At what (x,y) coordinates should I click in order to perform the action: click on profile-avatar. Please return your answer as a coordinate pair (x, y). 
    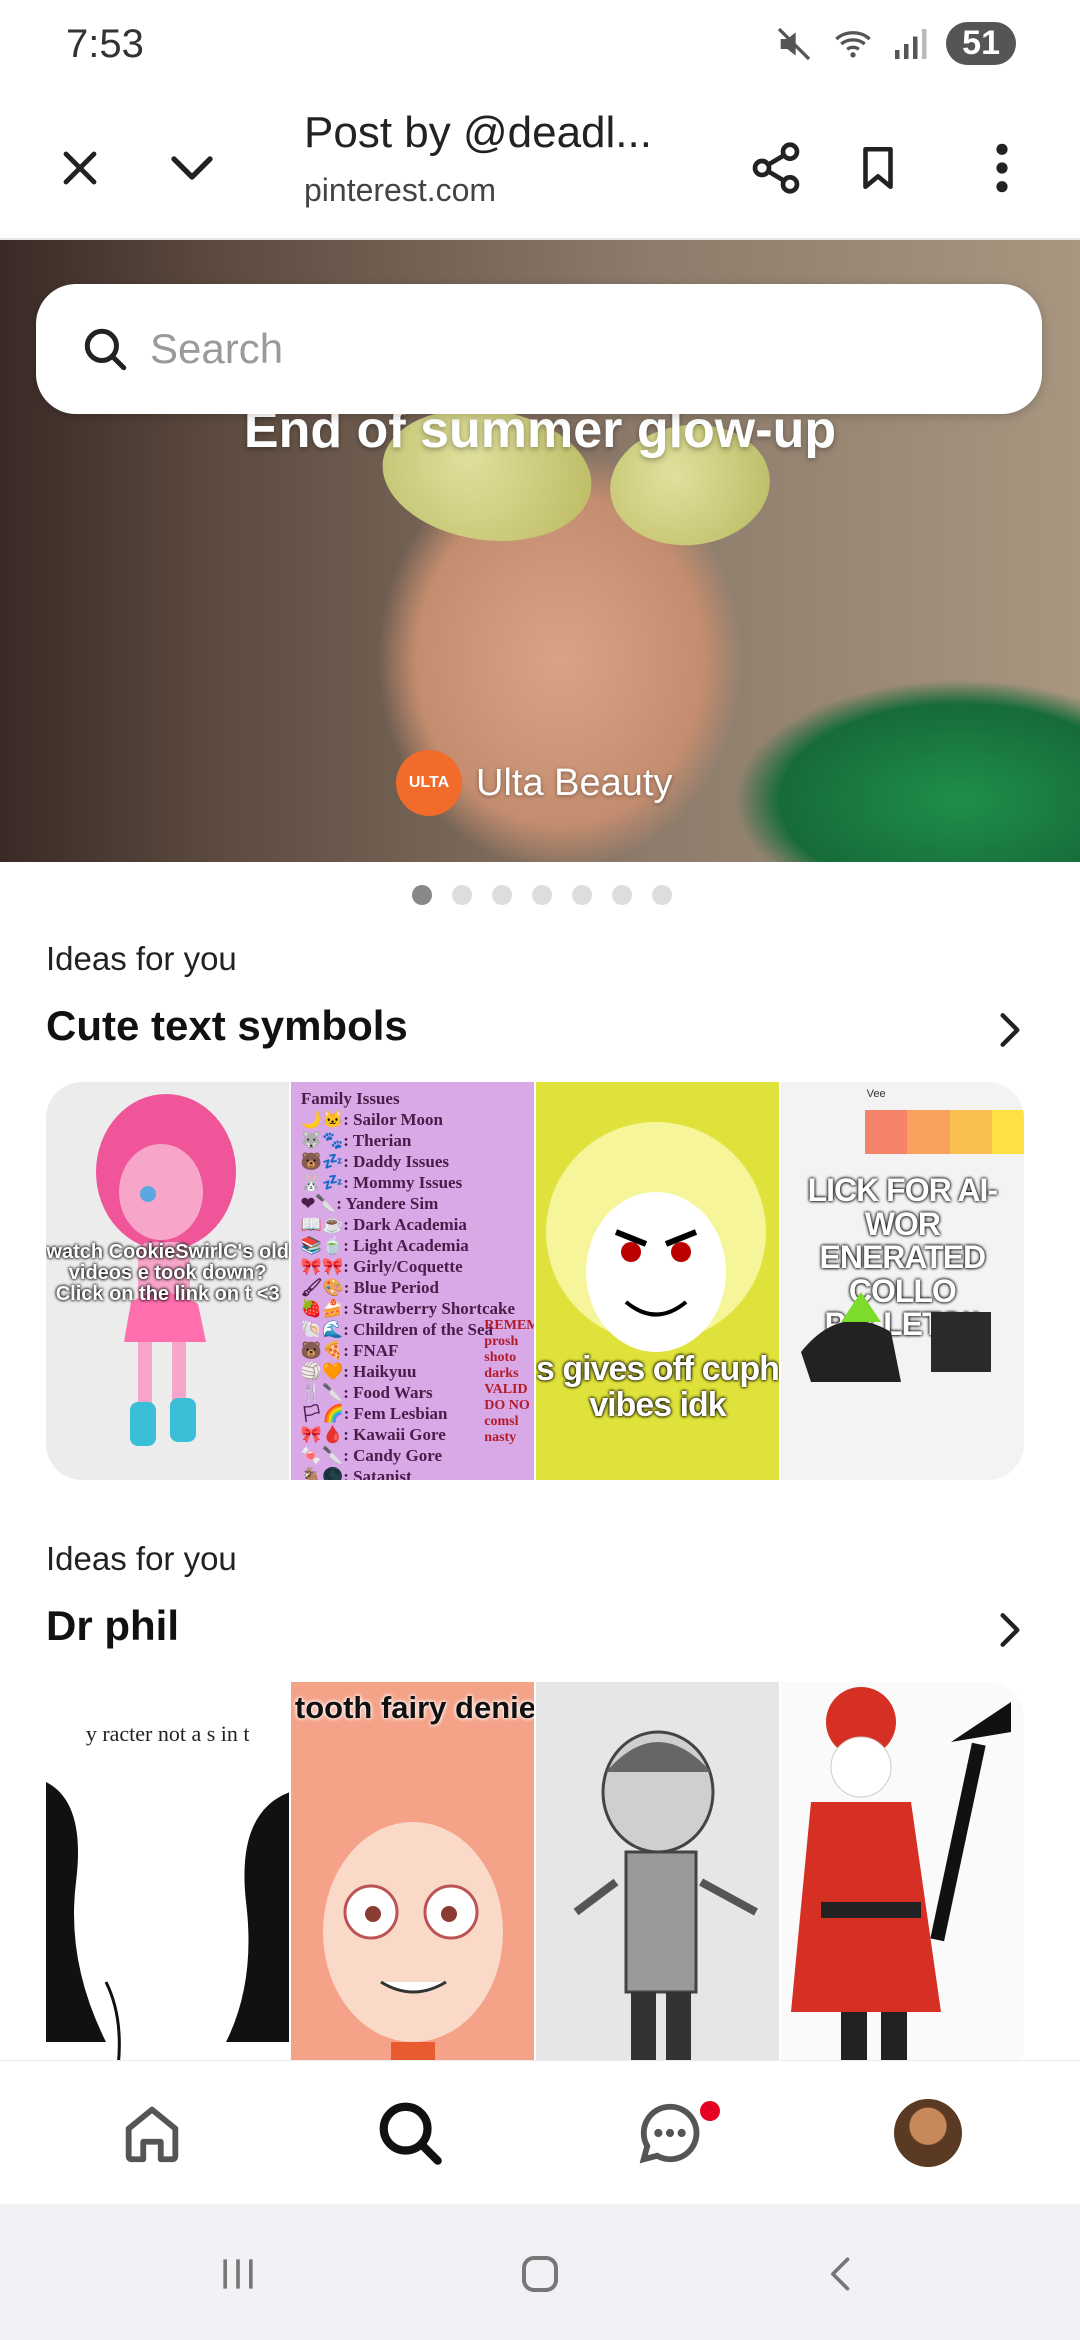
    Looking at the image, I should click on (928, 2133).